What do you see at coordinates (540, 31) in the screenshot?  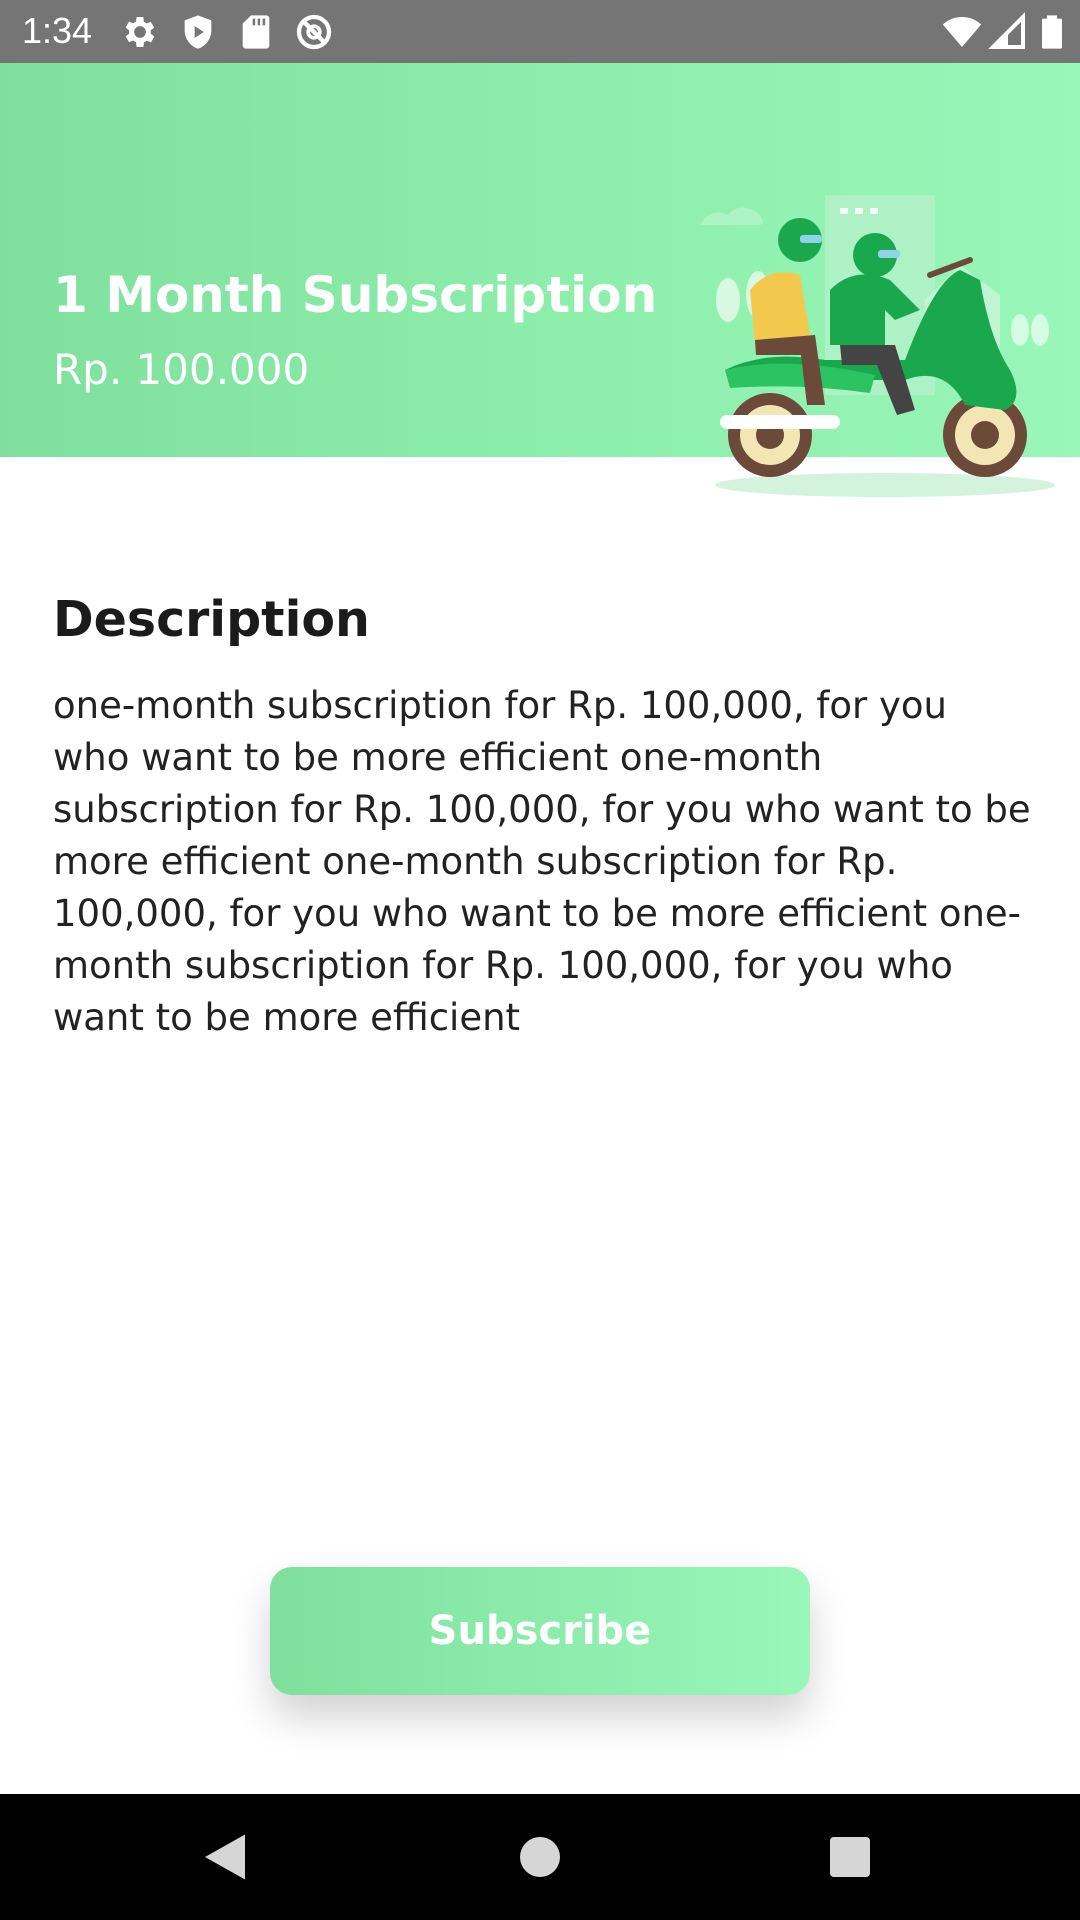 I see `status-bar: 1:34` at bounding box center [540, 31].